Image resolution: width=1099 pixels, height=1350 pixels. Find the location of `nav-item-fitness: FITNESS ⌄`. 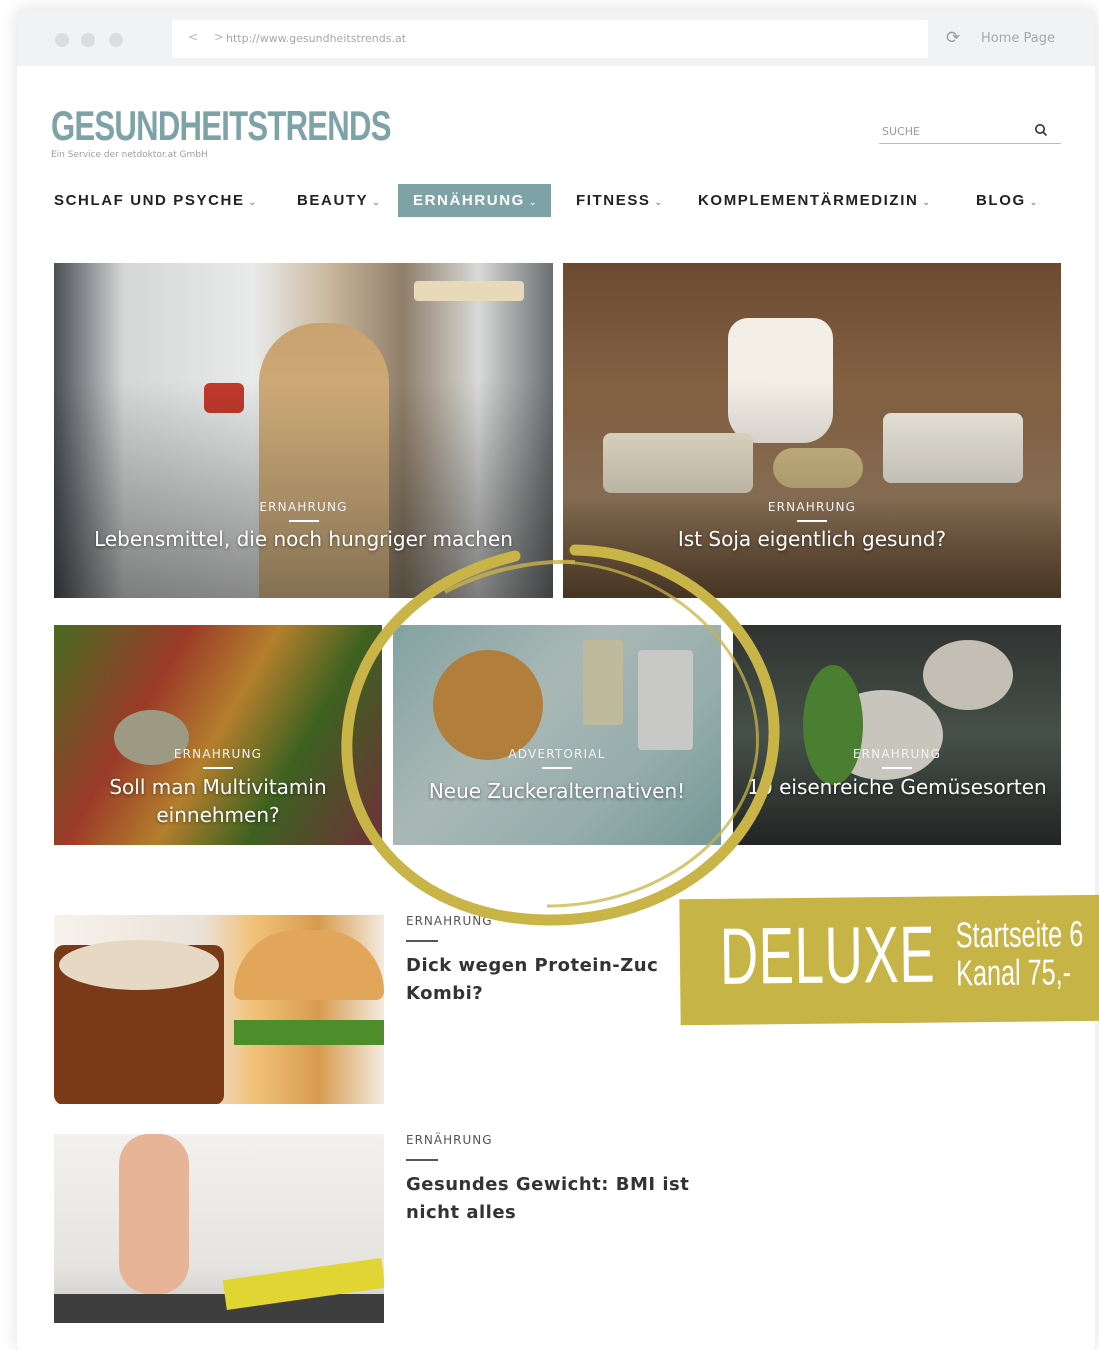

nav-item-fitness: FITNESS ⌄ is located at coordinates (619, 200).